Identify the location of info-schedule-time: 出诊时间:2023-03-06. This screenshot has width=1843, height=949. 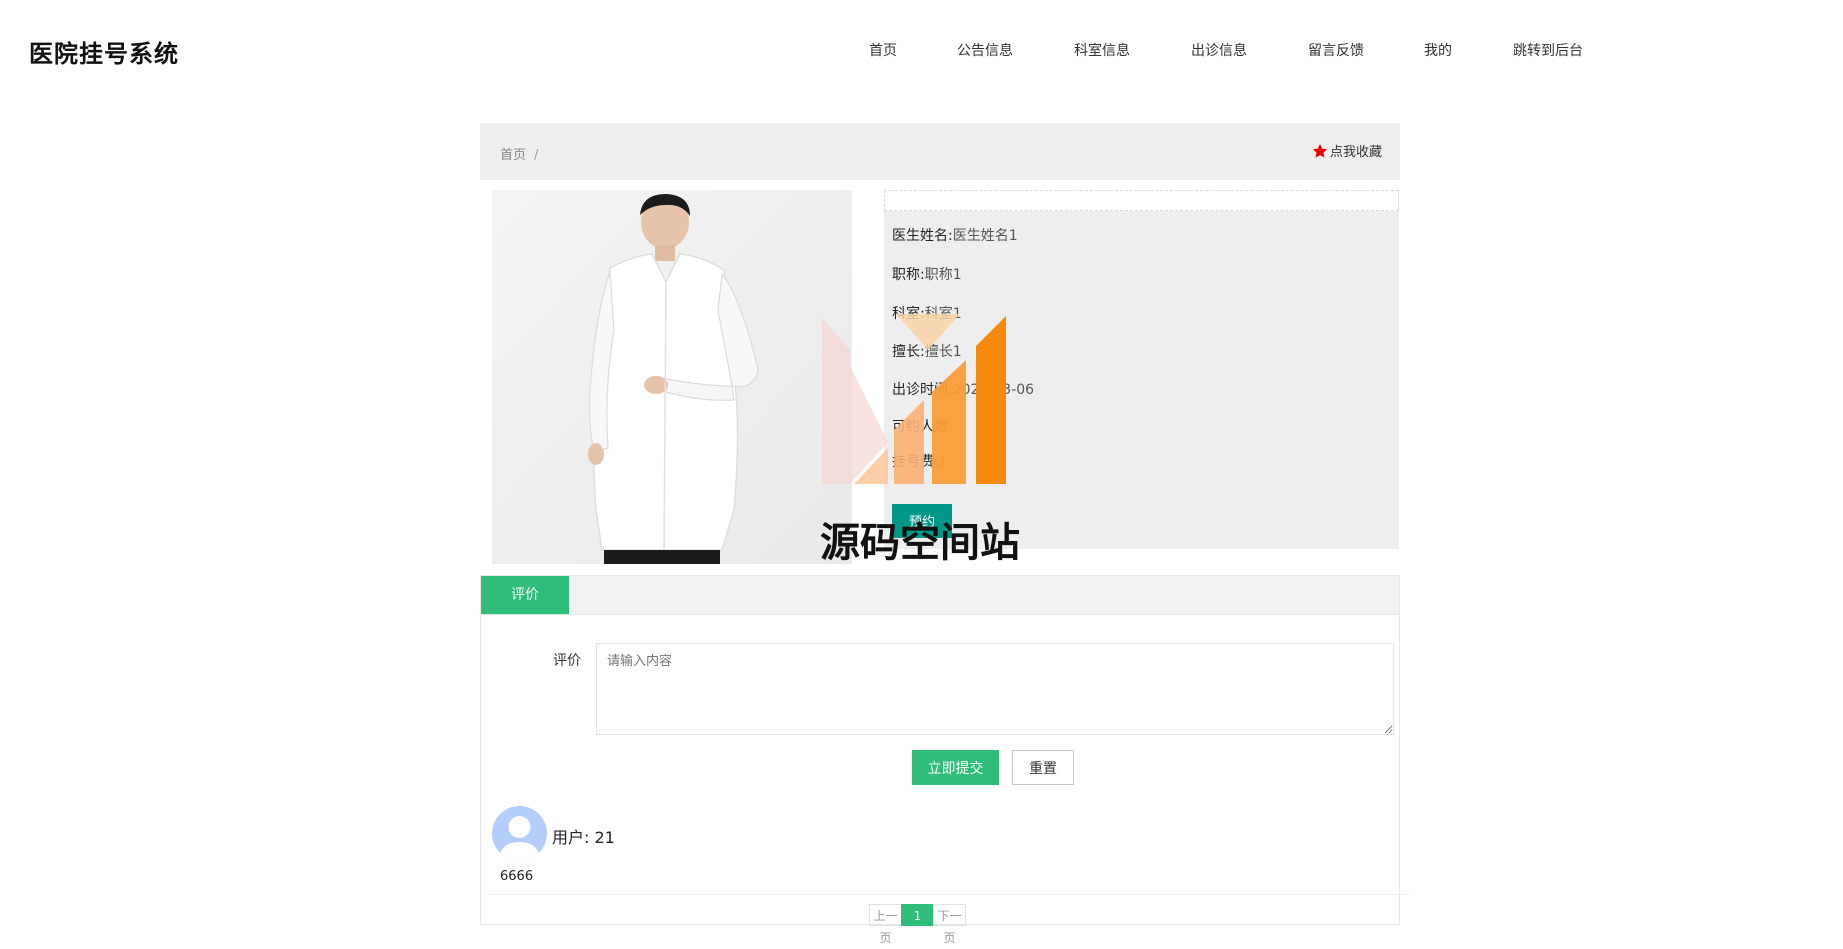
(963, 390).